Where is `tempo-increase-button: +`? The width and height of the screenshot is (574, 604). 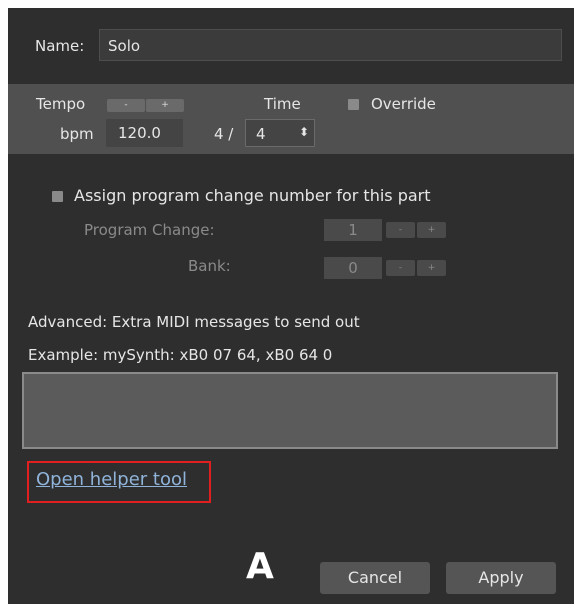
tempo-increase-button: + is located at coordinates (165, 105).